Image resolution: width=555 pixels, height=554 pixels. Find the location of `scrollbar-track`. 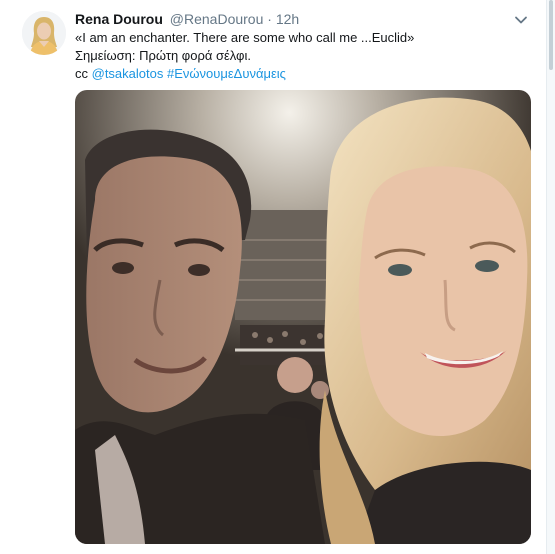

scrollbar-track is located at coordinates (551, 277).